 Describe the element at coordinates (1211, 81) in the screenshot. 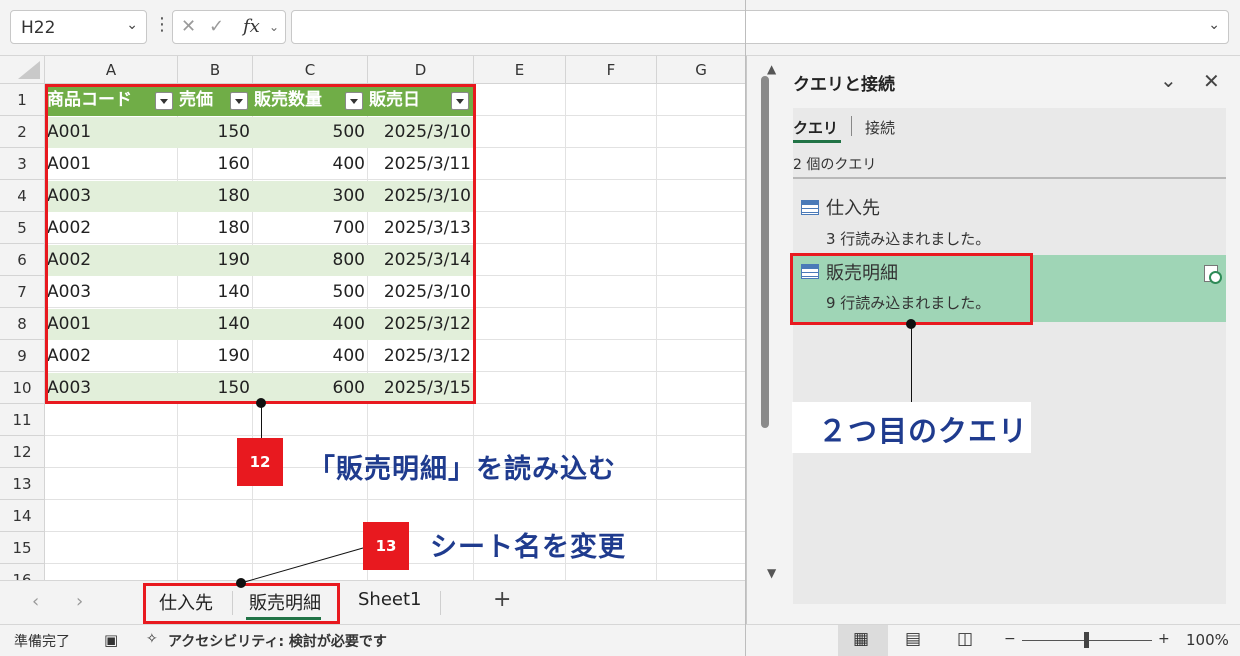

I see `close-icon: ✕` at that location.